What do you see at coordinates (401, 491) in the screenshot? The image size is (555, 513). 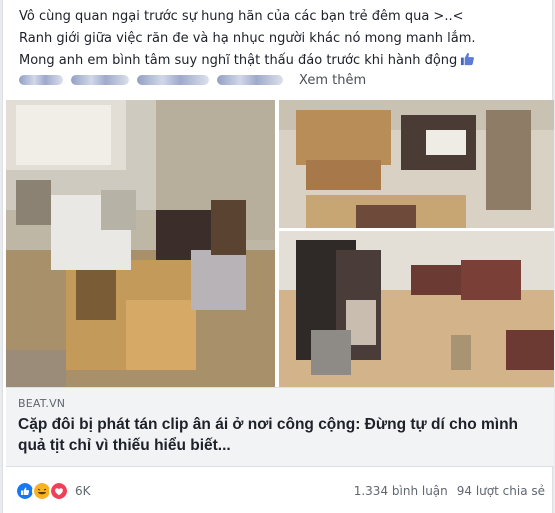 I see `comment-count-link: 1.334 bình luận` at bounding box center [401, 491].